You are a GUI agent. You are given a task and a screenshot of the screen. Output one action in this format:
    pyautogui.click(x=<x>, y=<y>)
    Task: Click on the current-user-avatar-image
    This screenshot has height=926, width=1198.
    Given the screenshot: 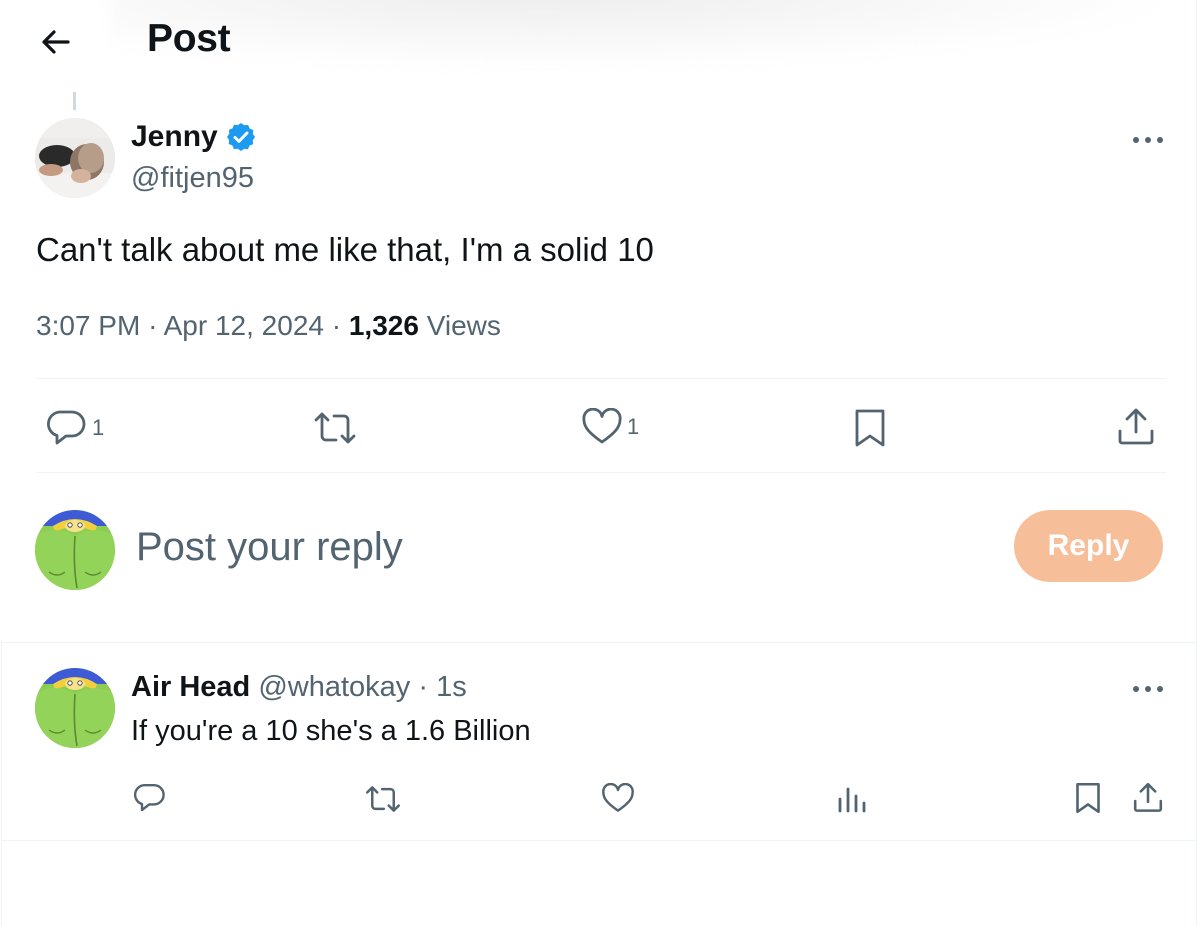 What is the action you would take?
    pyautogui.click(x=75, y=550)
    